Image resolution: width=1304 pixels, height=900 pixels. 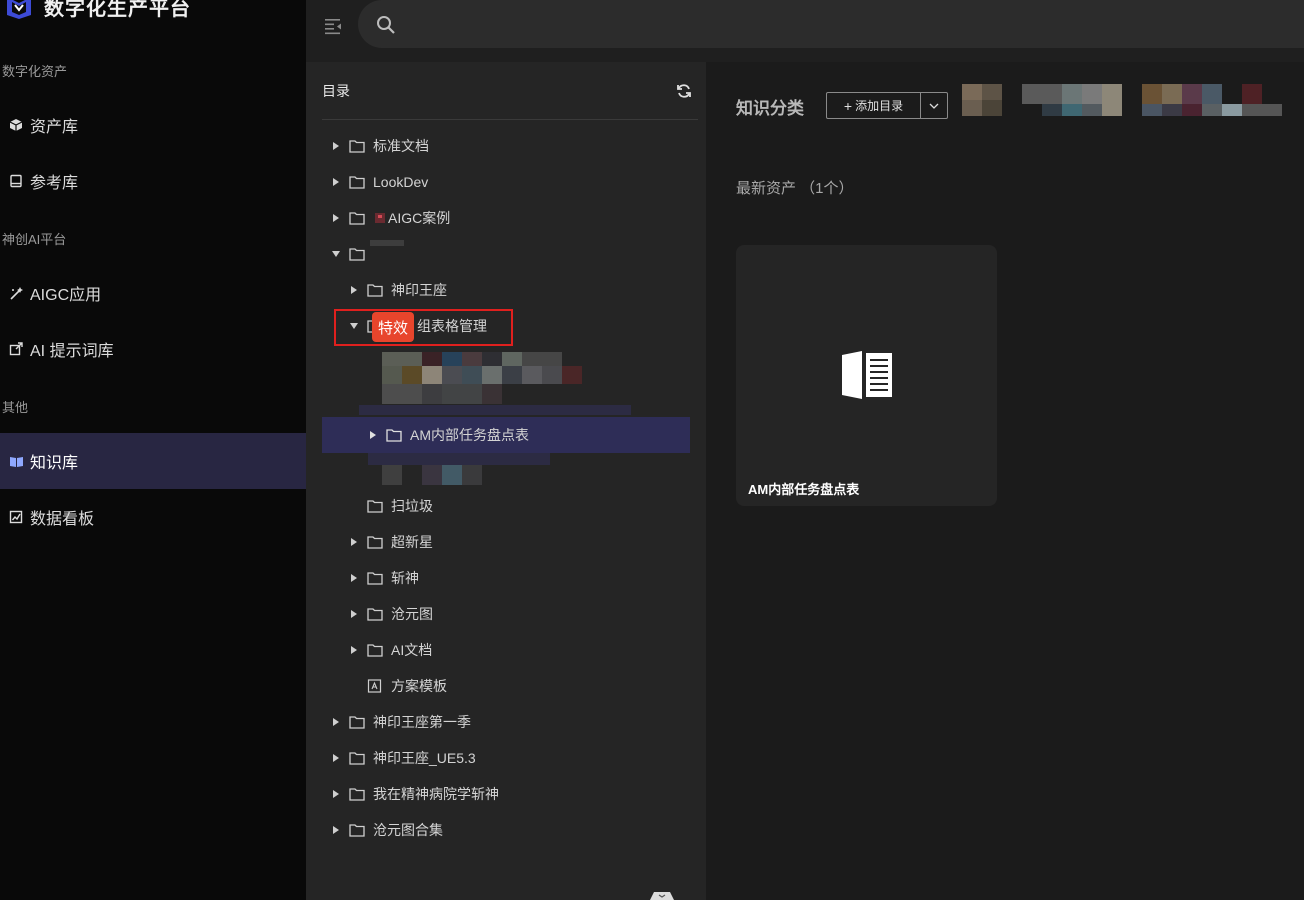 I want to click on collapse-menu-icon, so click(x=334, y=26).